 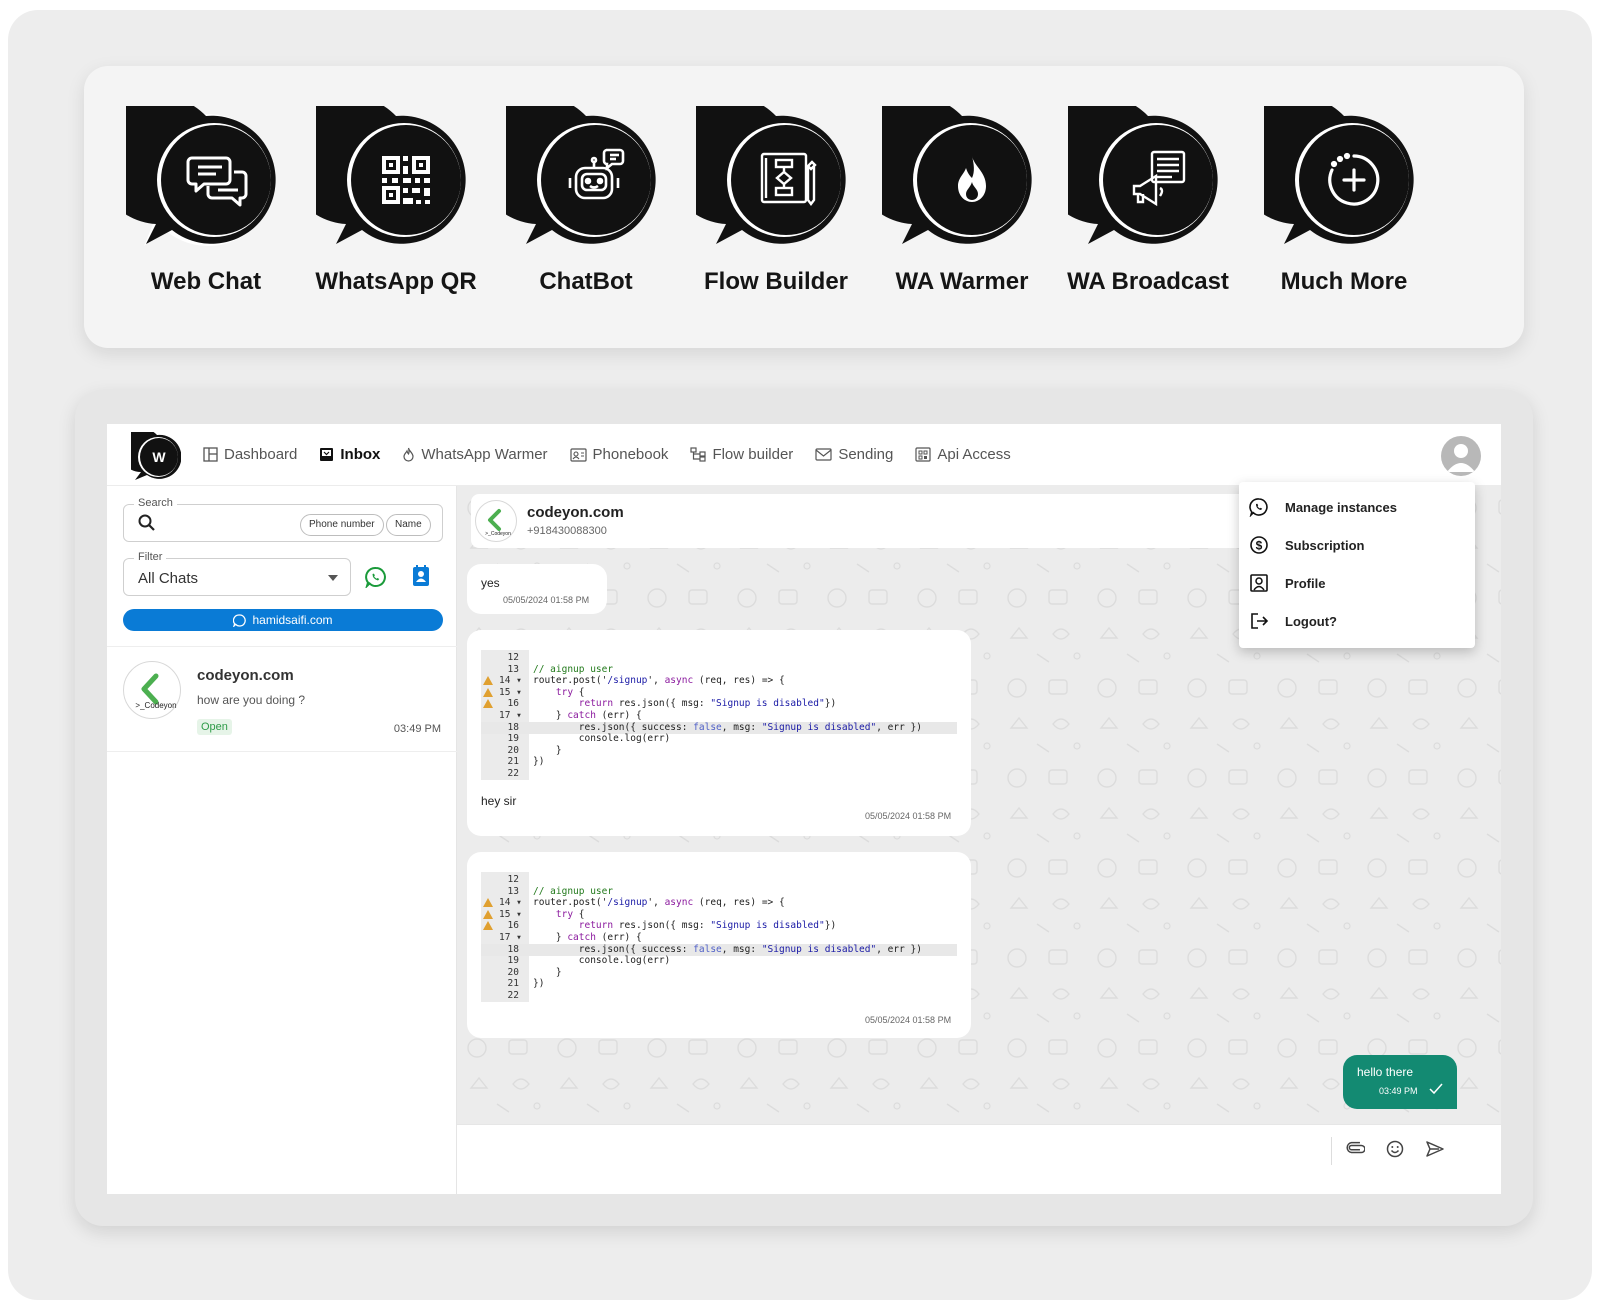 I want to click on outgoing-message: hello there 03:49 PM, so click(x=1400, y=1082).